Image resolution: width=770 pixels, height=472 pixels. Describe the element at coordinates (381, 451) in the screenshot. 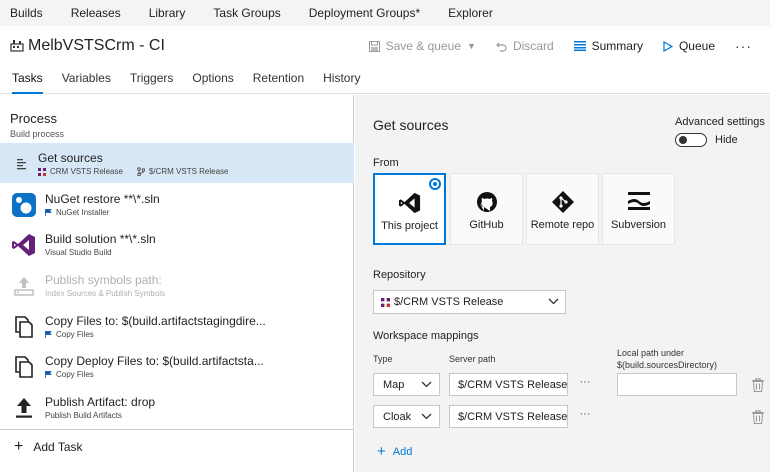

I see `plus-icon: +` at that location.